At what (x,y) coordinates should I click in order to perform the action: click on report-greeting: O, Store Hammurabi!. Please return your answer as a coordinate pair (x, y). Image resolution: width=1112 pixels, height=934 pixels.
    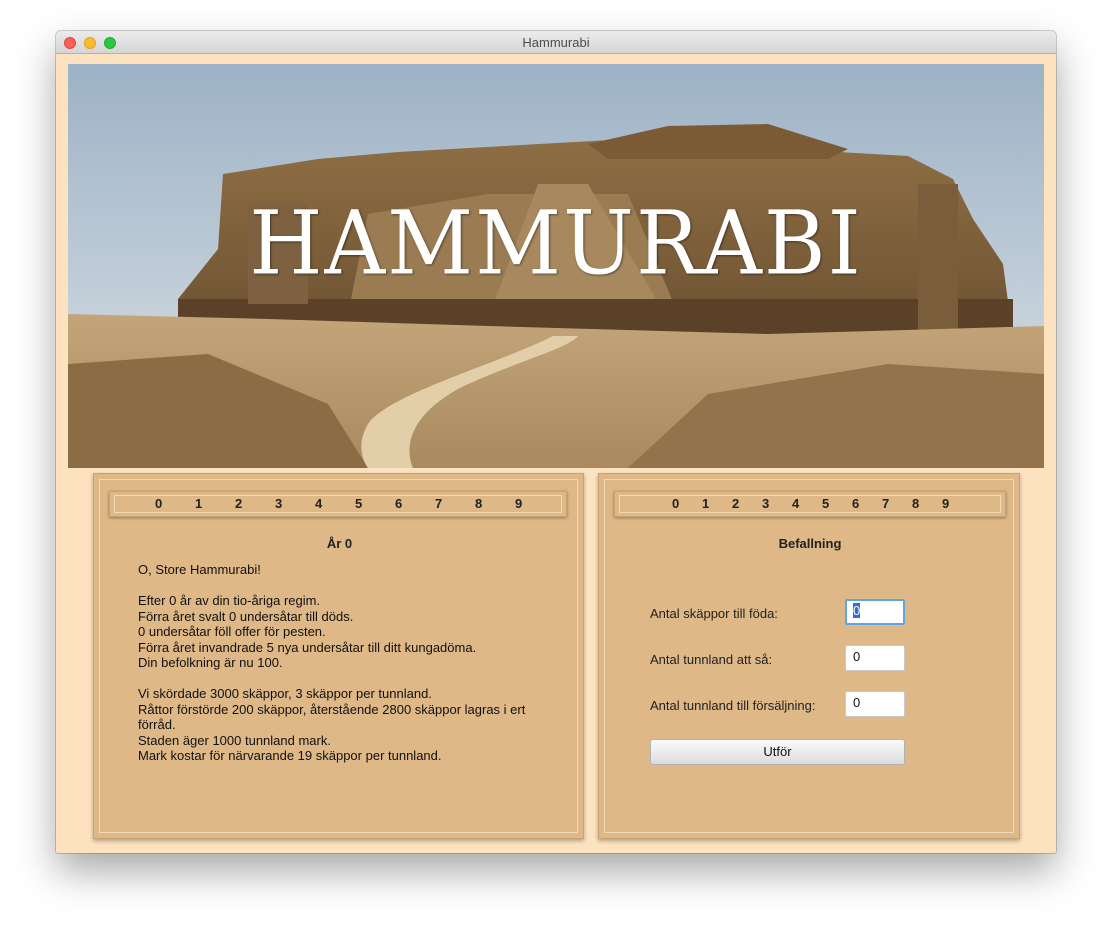
    Looking at the image, I should click on (199, 569).